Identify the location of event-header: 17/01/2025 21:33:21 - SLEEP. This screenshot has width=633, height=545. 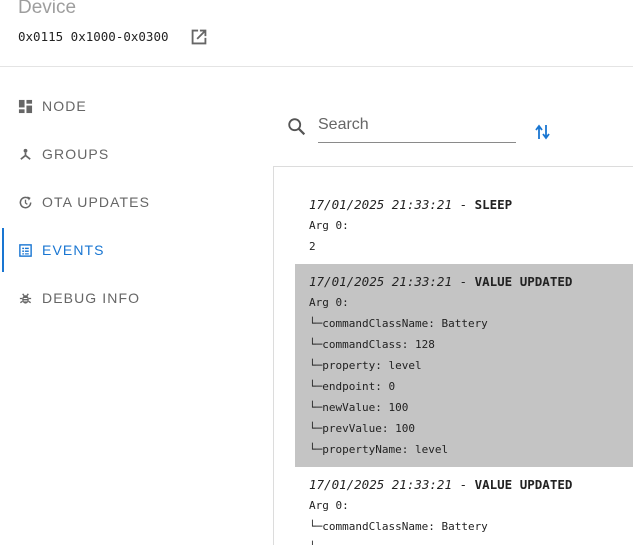
(464, 204).